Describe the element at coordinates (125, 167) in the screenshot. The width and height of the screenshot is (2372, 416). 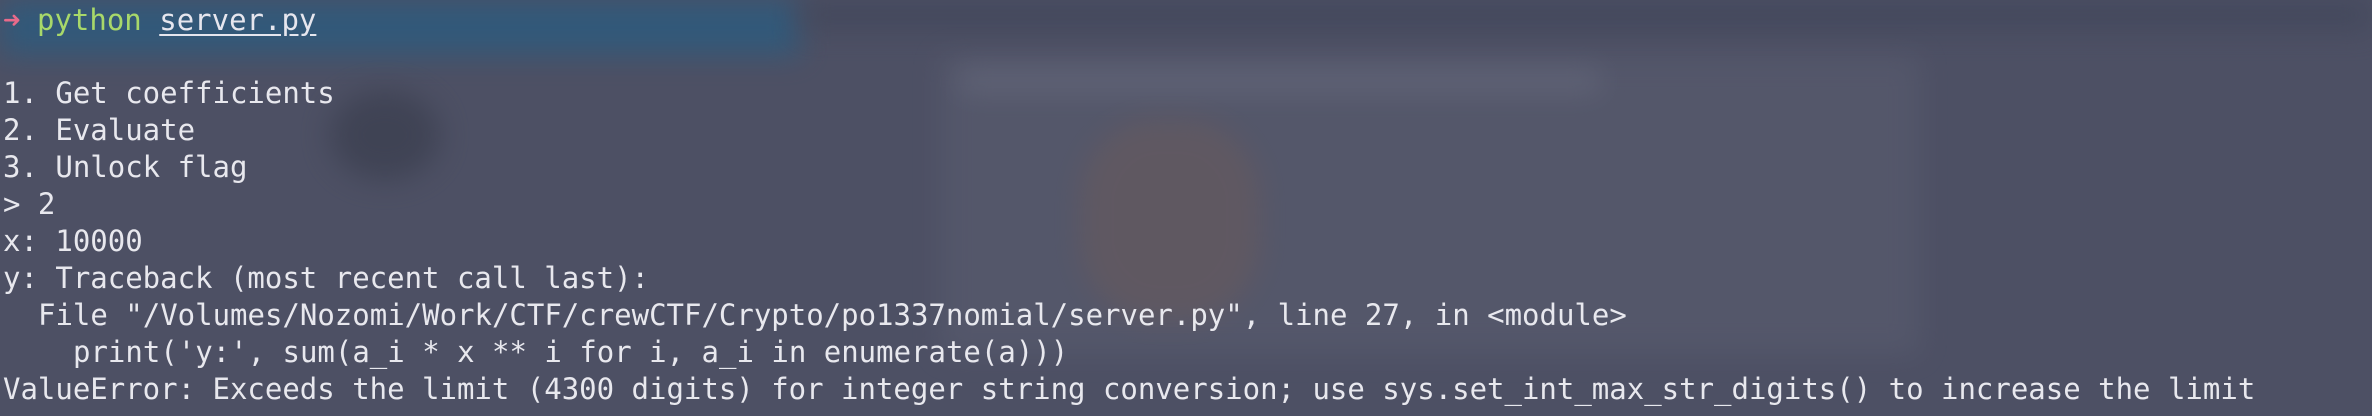
I see `menu-item-unlock-flag: 3. Unlock flag` at that location.